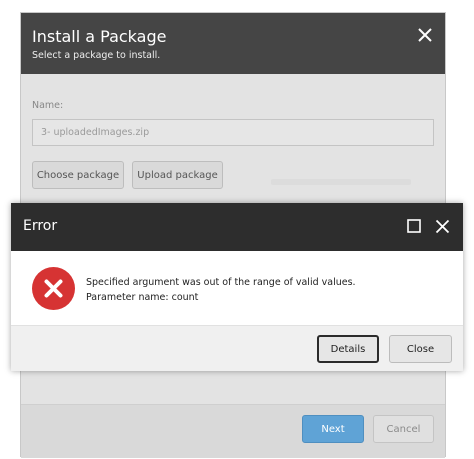 This screenshot has width=474, height=459. What do you see at coordinates (96, 55) in the screenshot?
I see `install-dialog-subtitle: Select a package to install.` at bounding box center [96, 55].